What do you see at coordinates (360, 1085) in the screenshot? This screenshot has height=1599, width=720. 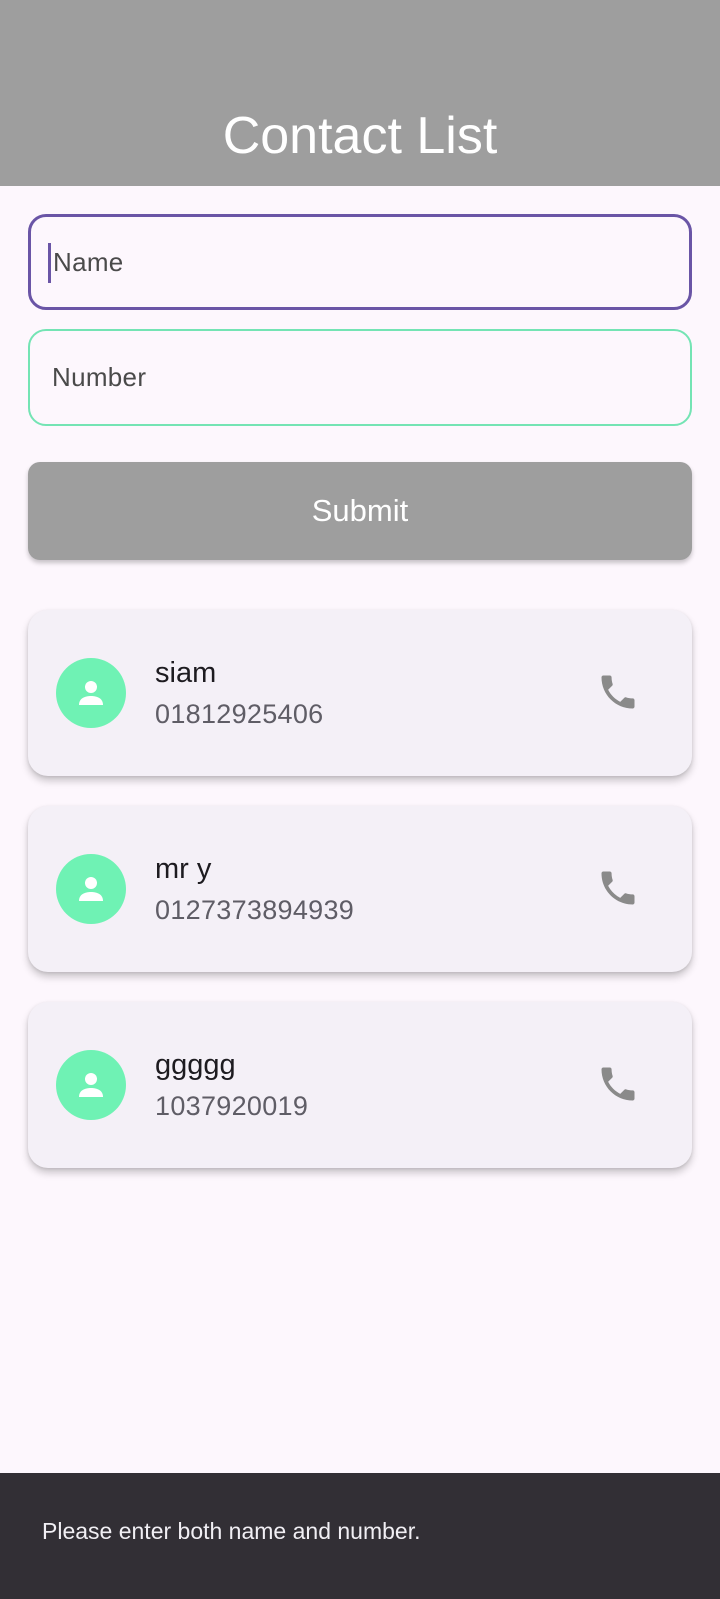 I see `contact-card: ggggg 1037920019` at bounding box center [360, 1085].